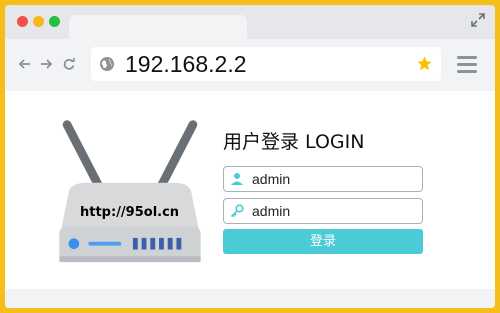  I want to click on key-icon, so click(237, 211).